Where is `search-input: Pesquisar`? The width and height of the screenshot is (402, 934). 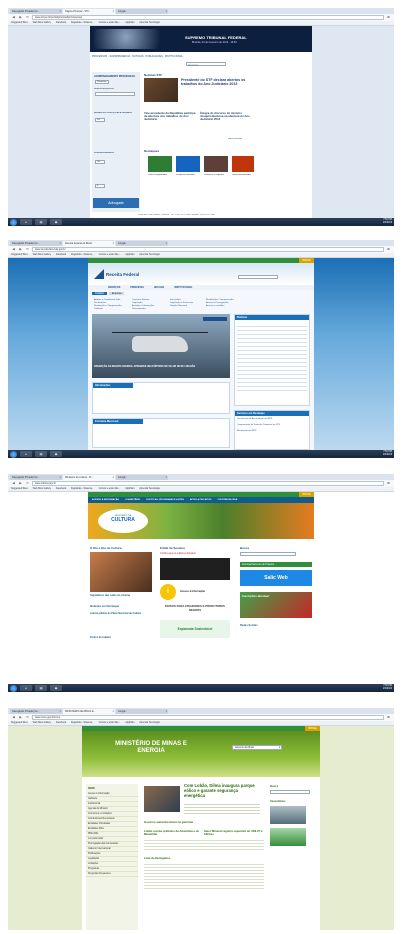
search-input: Pesquisar is located at coordinates (206, 64).